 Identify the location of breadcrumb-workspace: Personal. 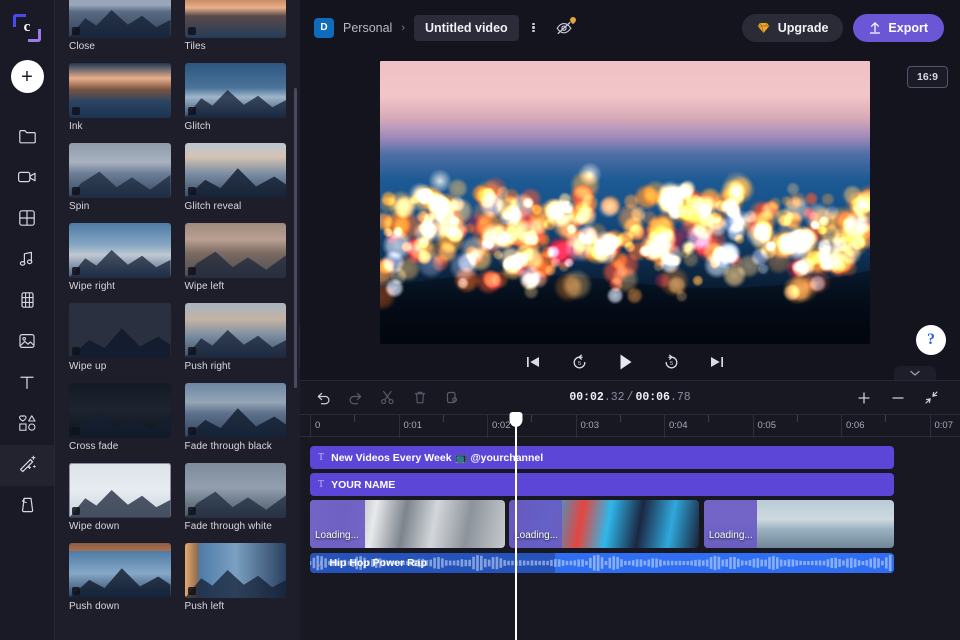
(367, 28).